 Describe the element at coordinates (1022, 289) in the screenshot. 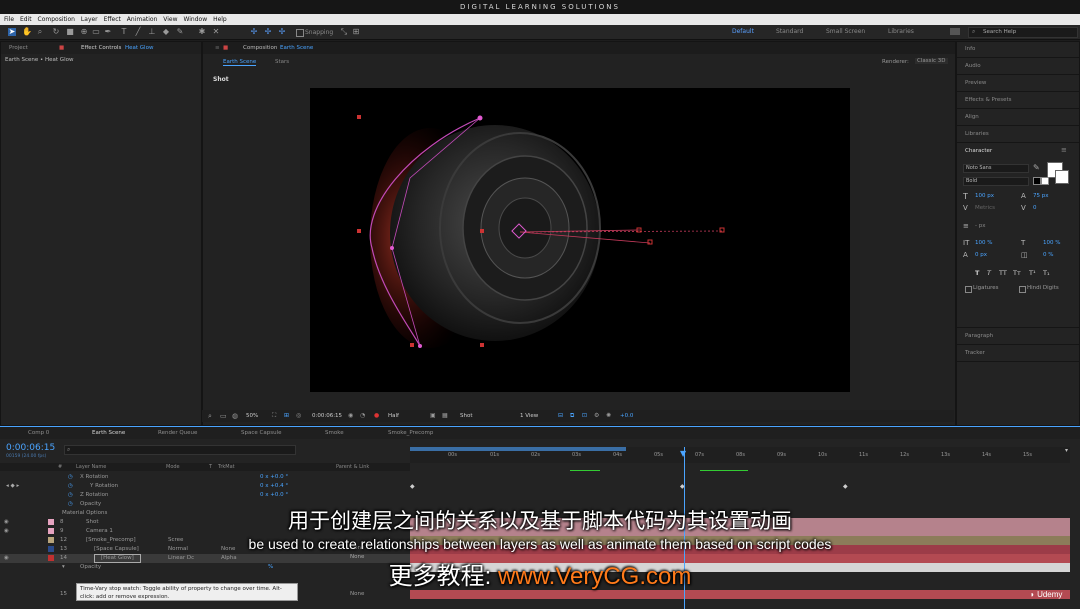

I see `hindi-digits-checkbox` at that location.